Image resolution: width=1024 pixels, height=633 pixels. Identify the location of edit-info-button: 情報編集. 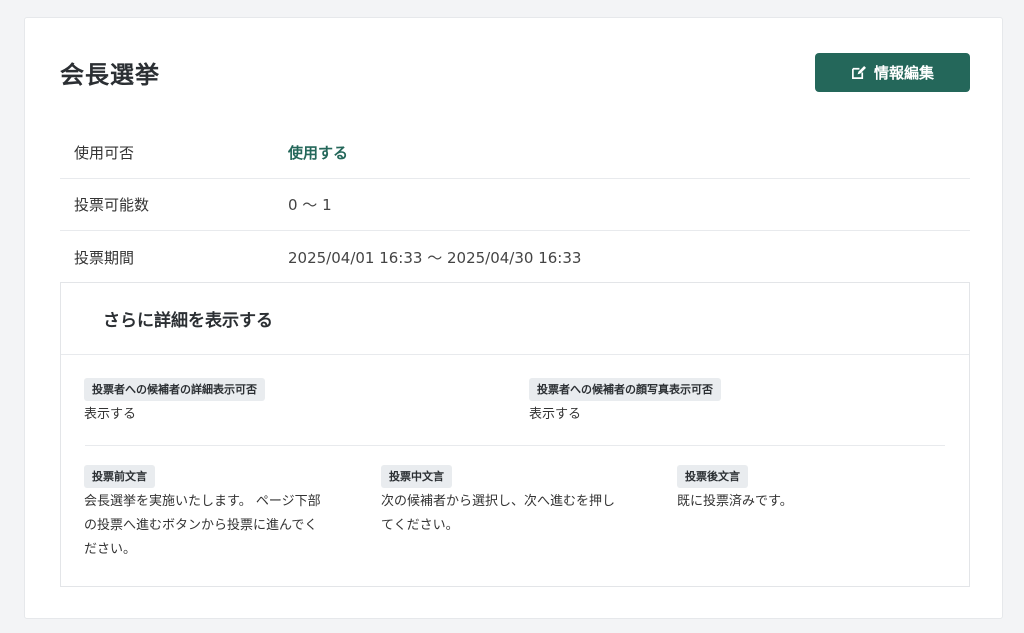
(892, 72).